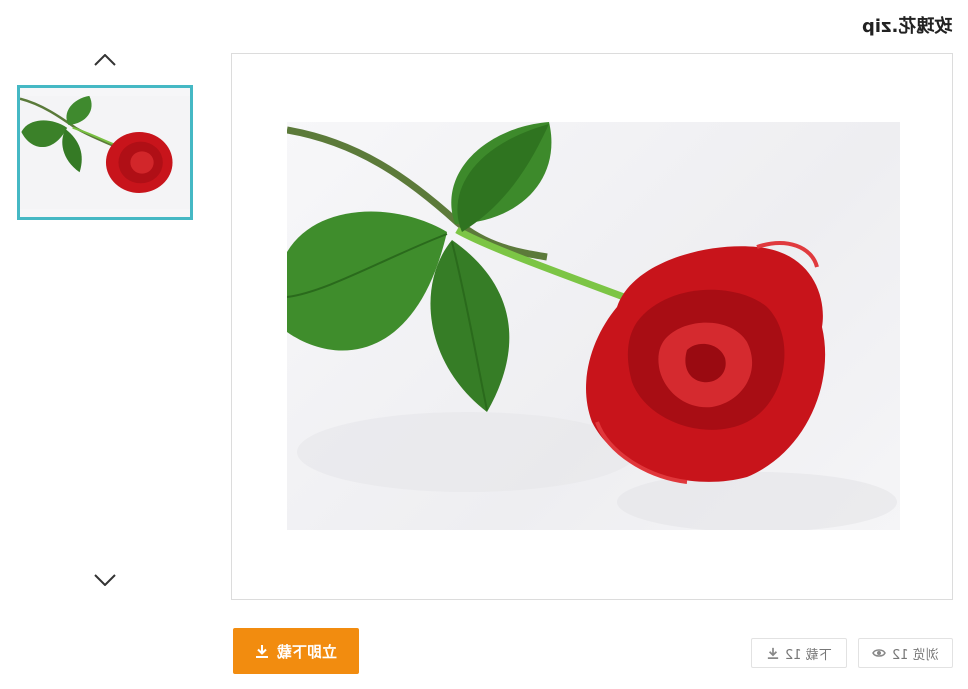  What do you see at coordinates (906, 26) in the screenshot?
I see `page-title: 玫瑰花.zip` at bounding box center [906, 26].